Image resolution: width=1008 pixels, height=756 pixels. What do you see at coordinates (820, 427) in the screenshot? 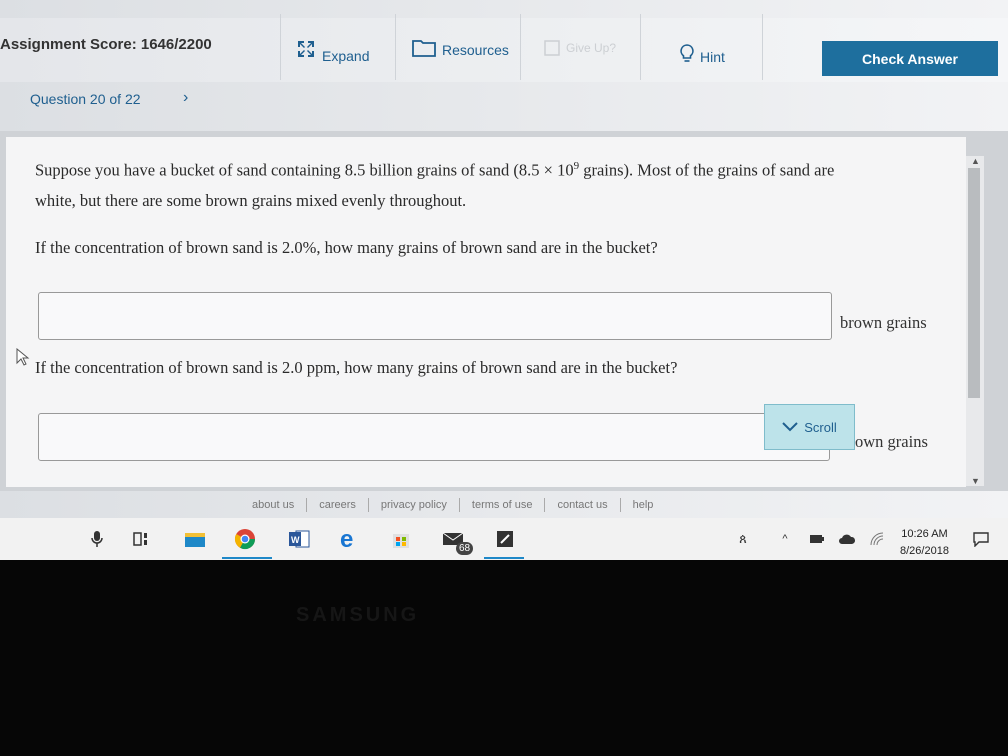
I see `scroll-label: Scroll` at bounding box center [820, 427].